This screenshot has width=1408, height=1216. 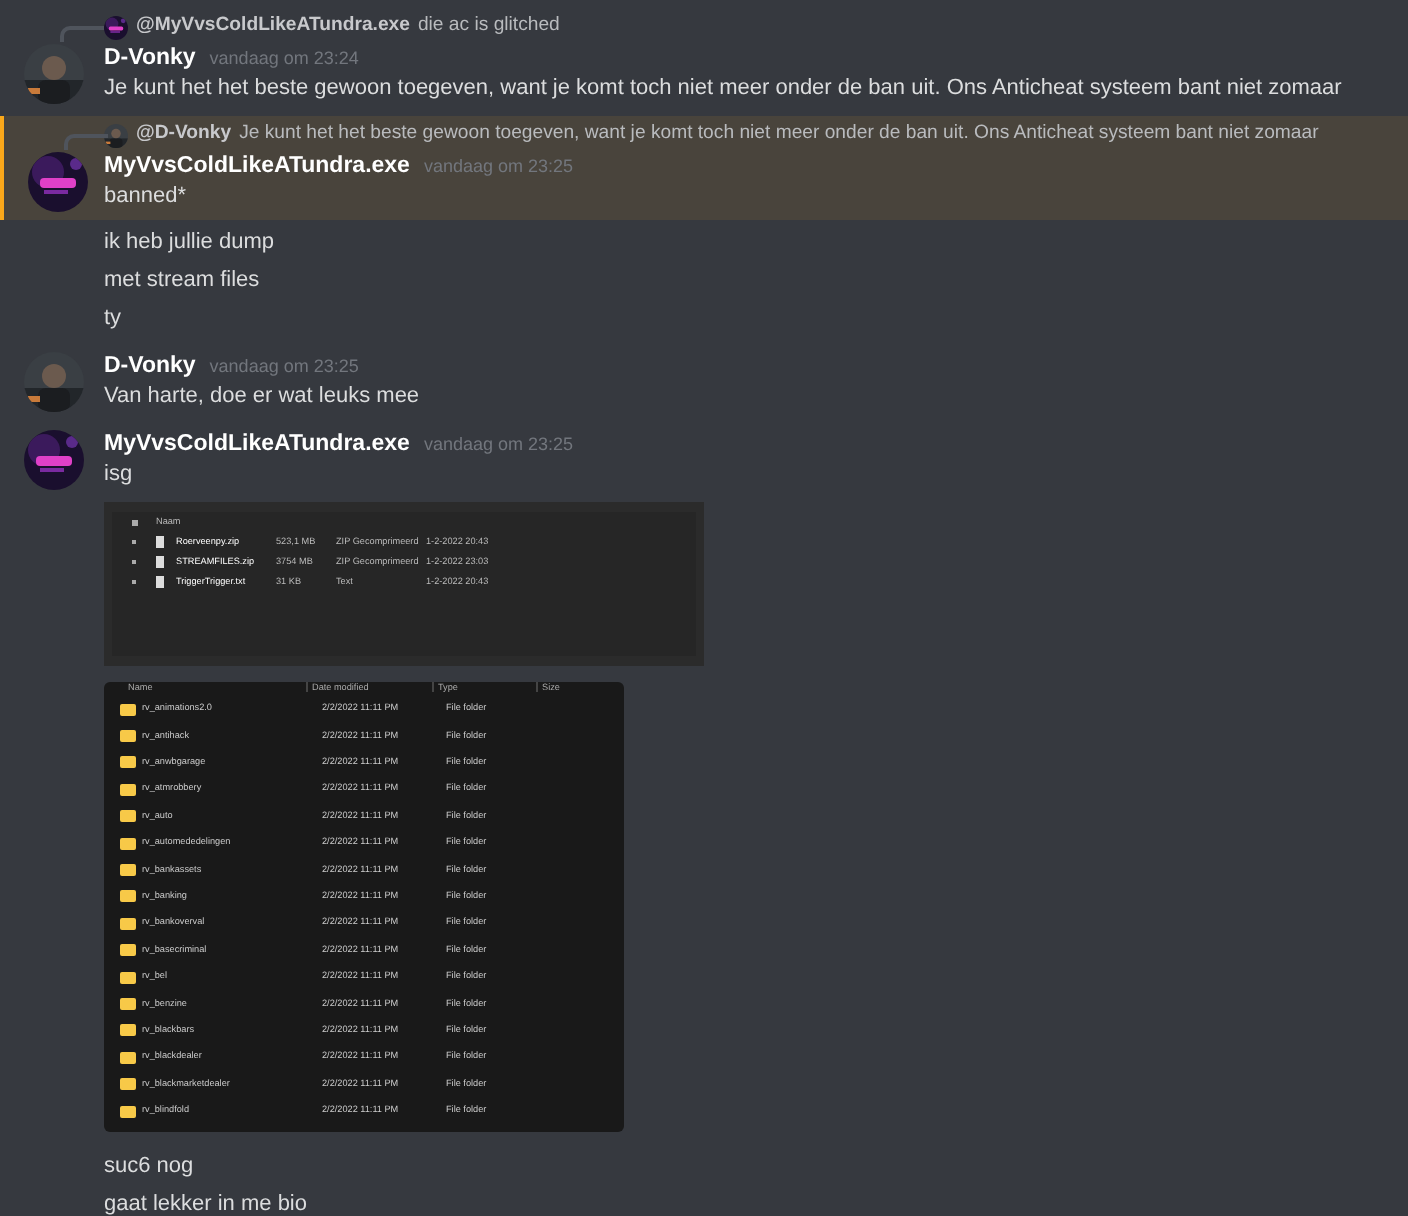 I want to click on message-text: met stream files, so click(x=183, y=281).